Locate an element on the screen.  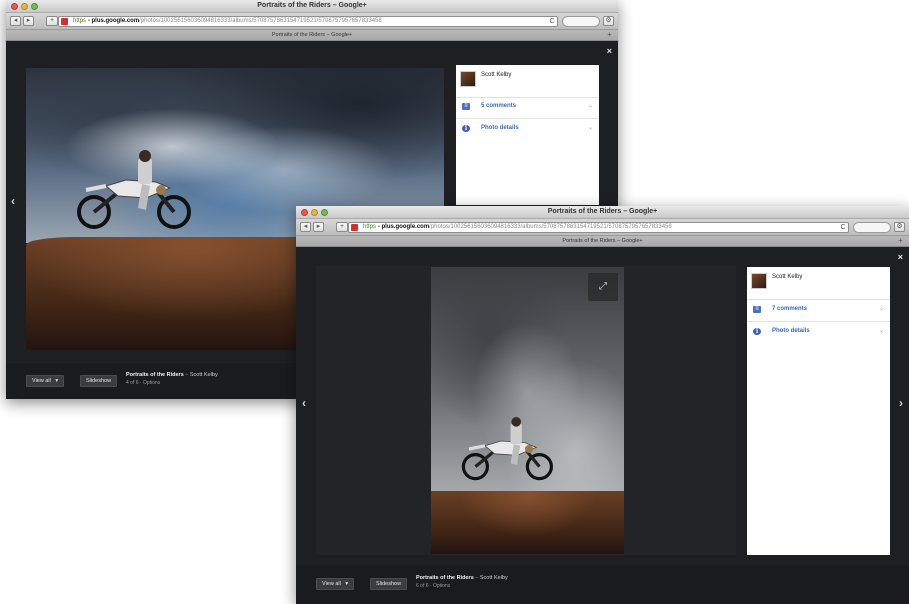
comments-label: 7 comments is located at coordinates (789, 309).